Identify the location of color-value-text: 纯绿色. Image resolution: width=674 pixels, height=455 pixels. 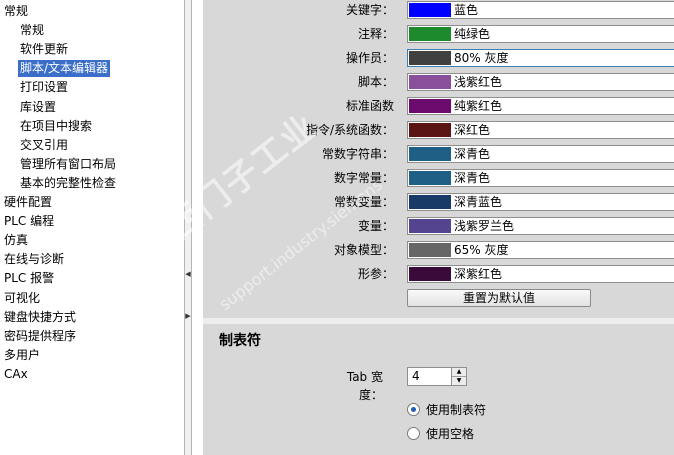
(472, 34).